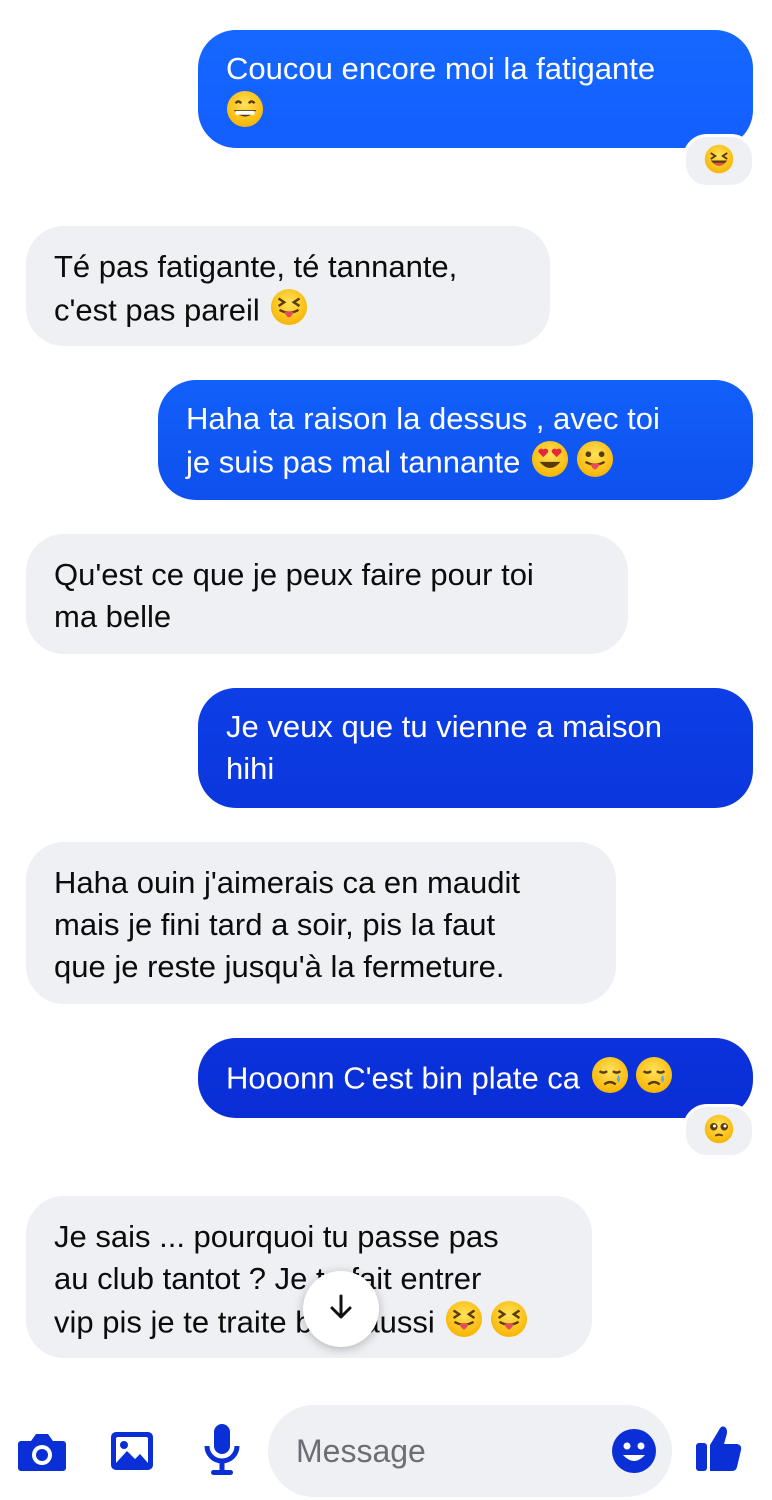 This screenshot has width=772, height=1500. Describe the element at coordinates (250, 768) in the screenshot. I see `message-line: hihi` at that location.